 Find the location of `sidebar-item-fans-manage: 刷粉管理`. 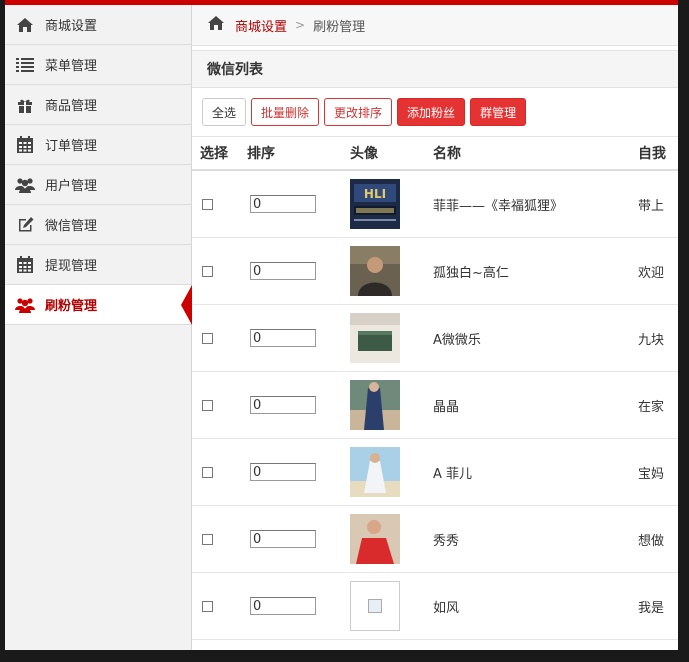

sidebar-item-fans-manage: 刷粉管理 is located at coordinates (98, 305).